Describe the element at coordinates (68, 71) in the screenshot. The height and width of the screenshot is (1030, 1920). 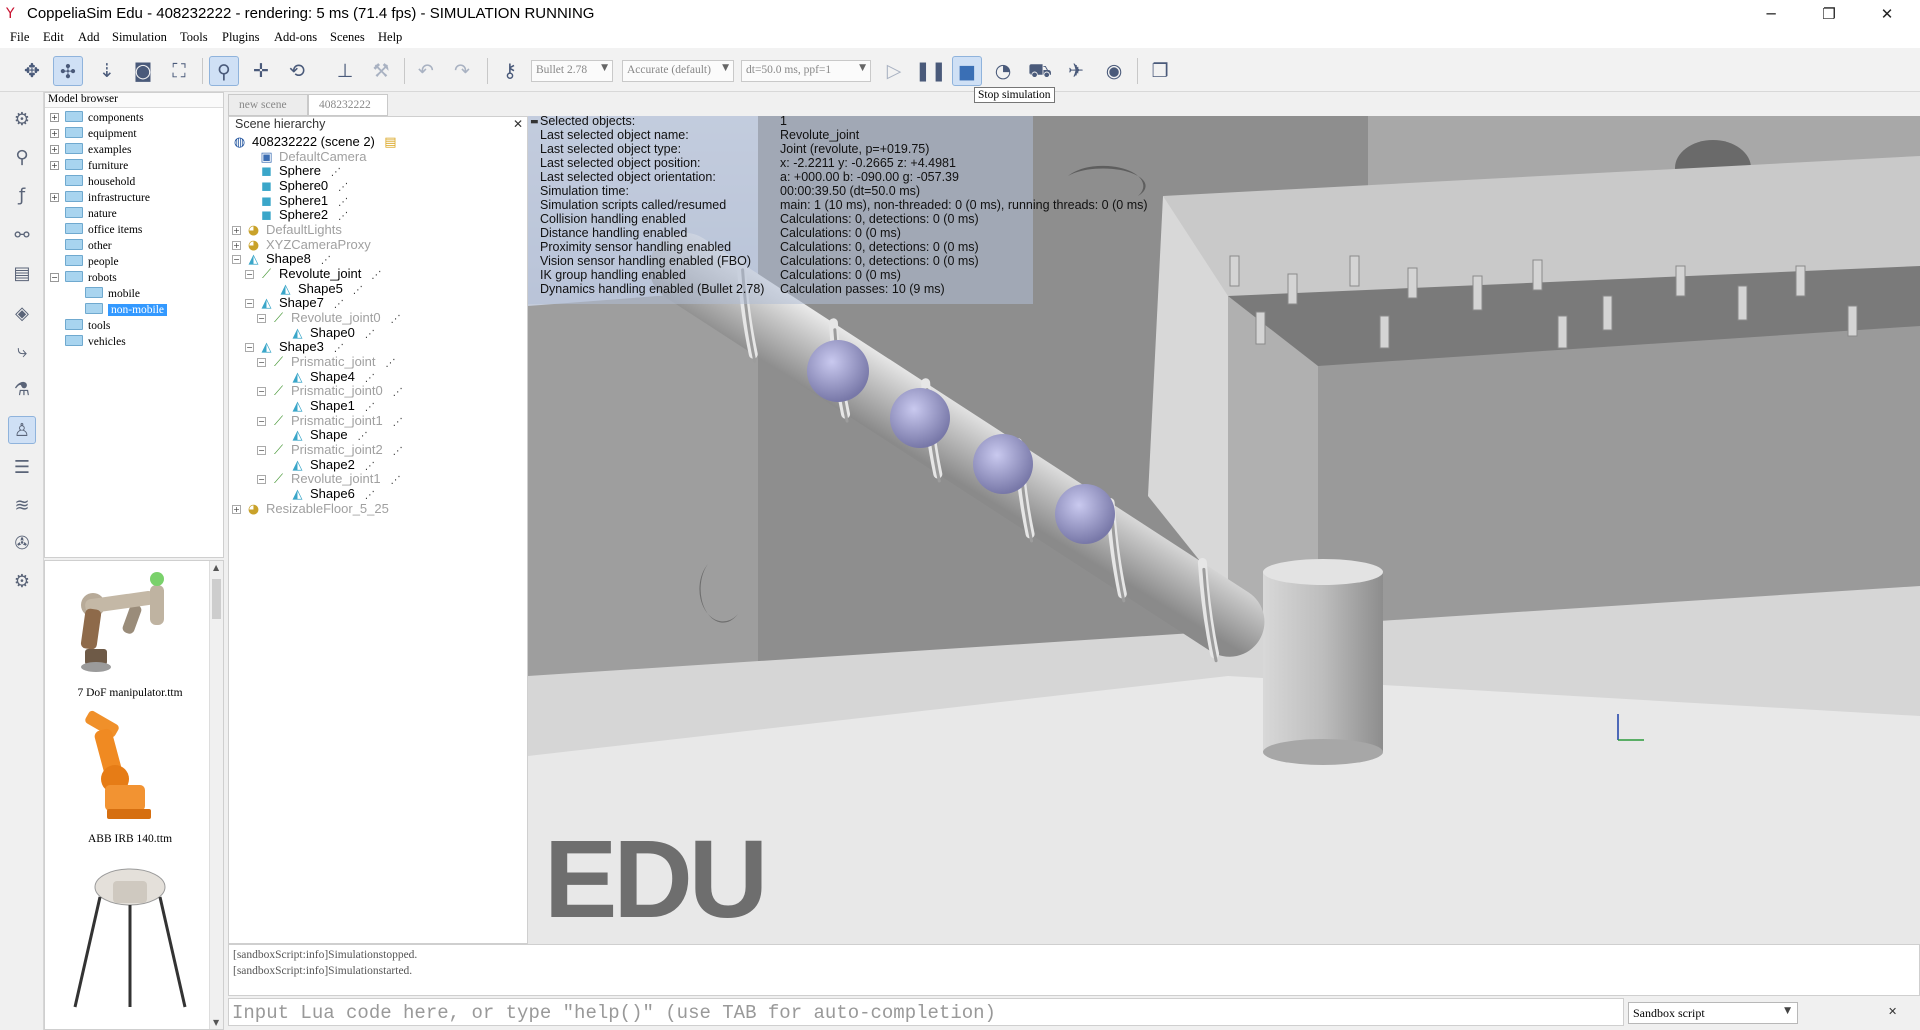
I see `camera-rotate-icon: ✣` at that location.